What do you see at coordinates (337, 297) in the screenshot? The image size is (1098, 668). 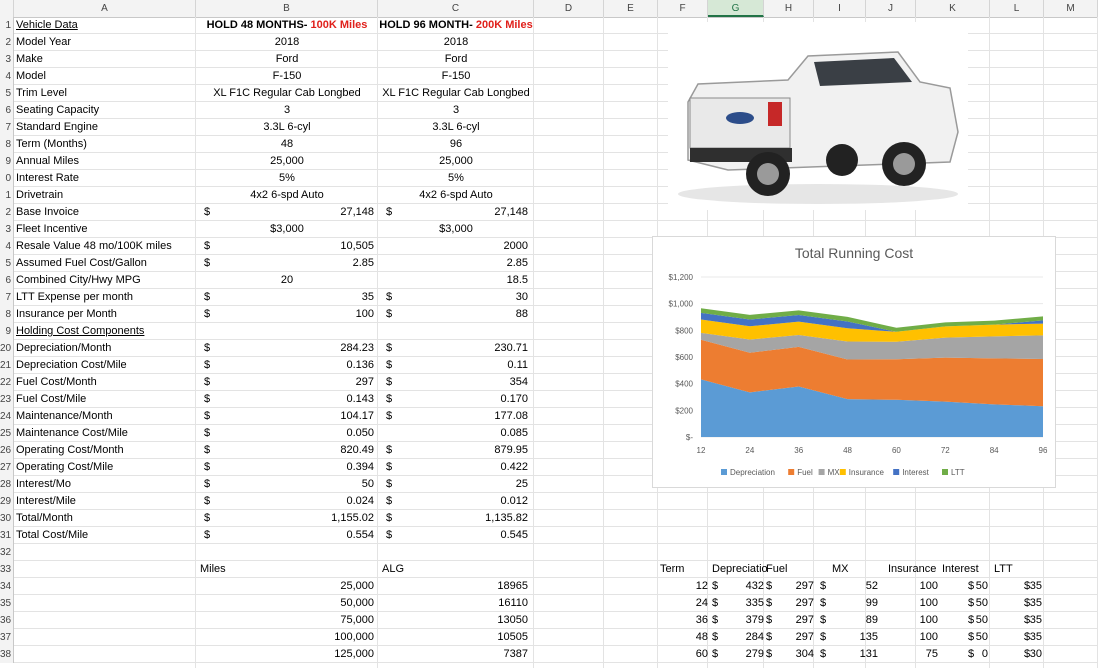 I see `hold48-value: 35` at bounding box center [337, 297].